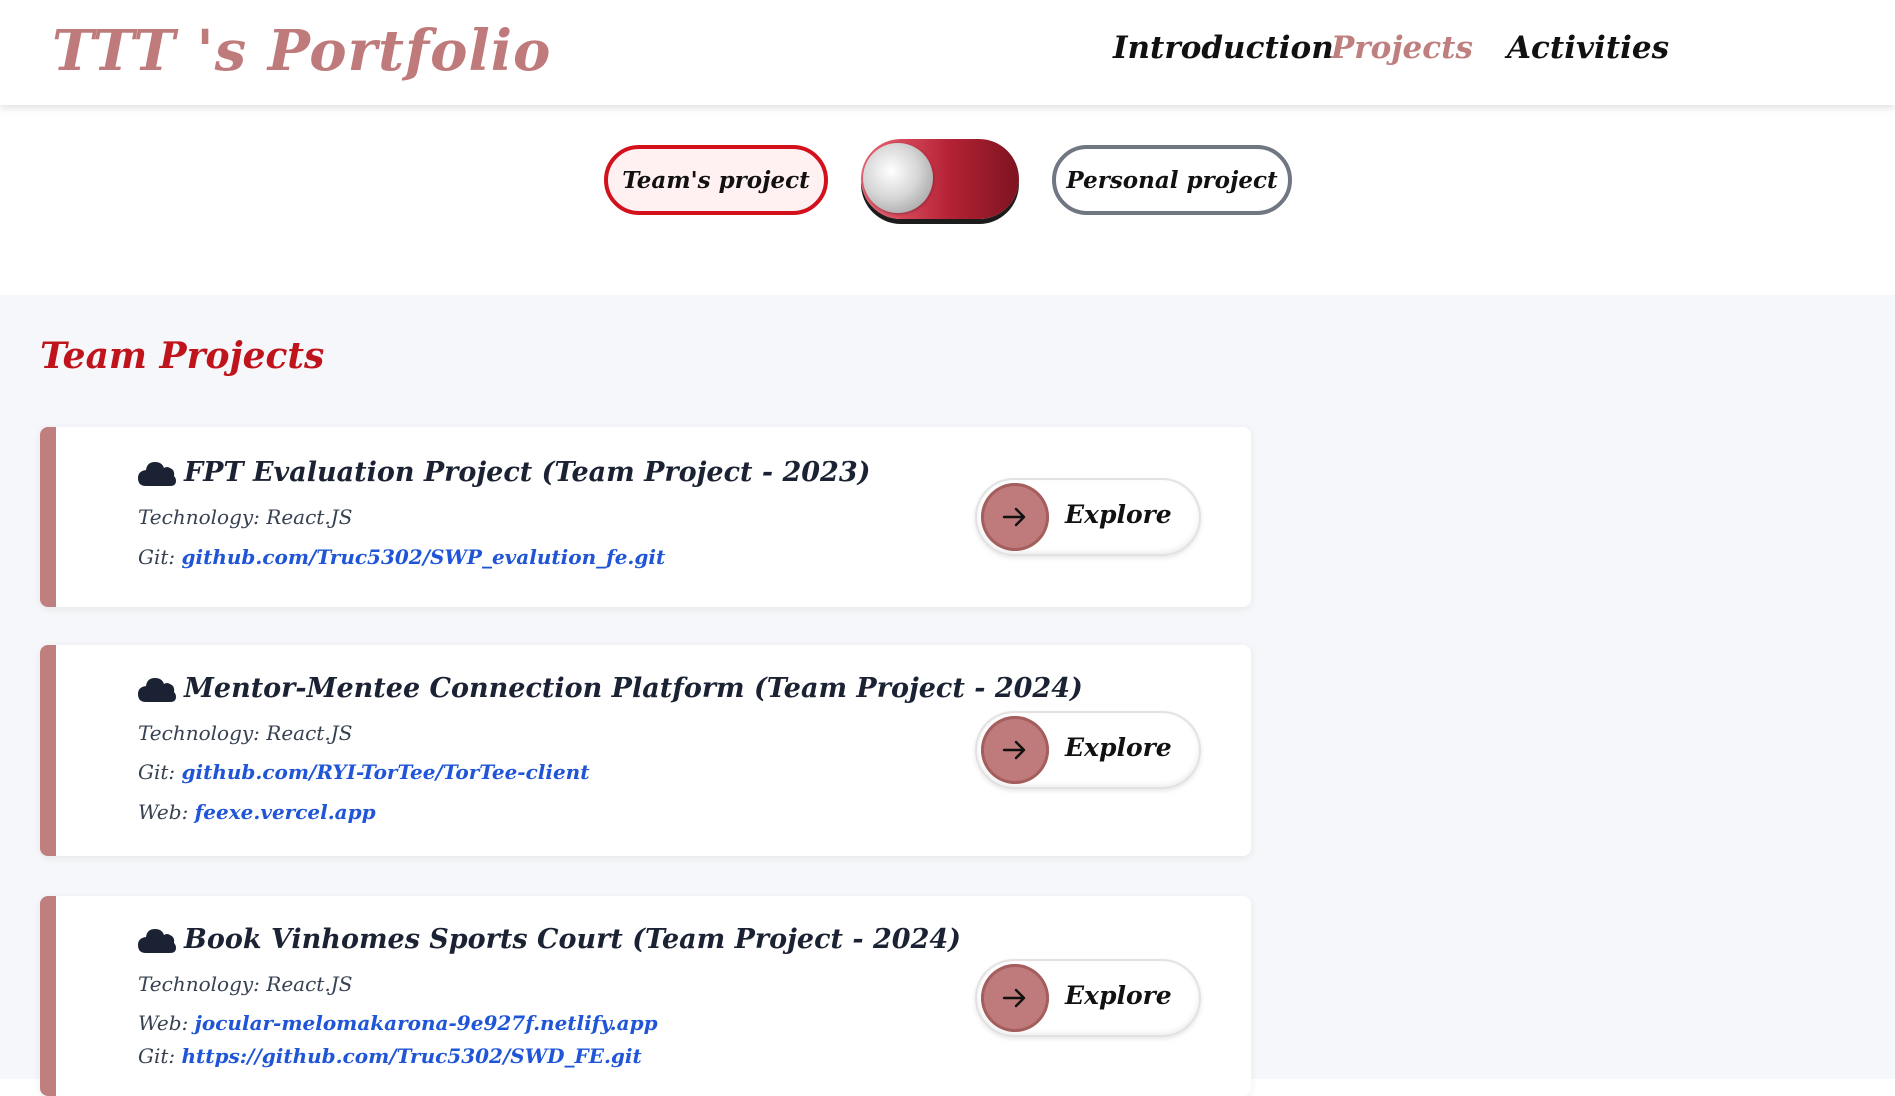  I want to click on section-title: Team Projects, so click(182, 356).